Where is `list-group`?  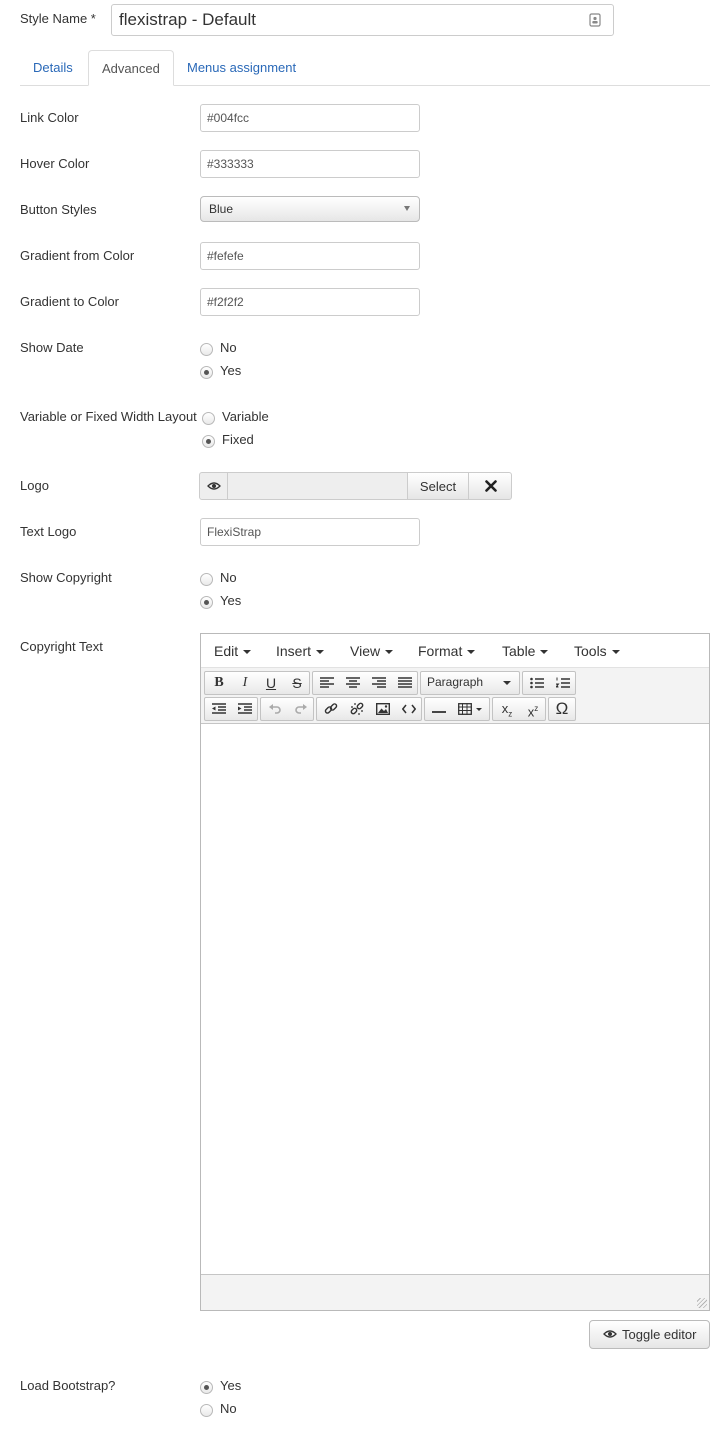
list-group is located at coordinates (549, 683).